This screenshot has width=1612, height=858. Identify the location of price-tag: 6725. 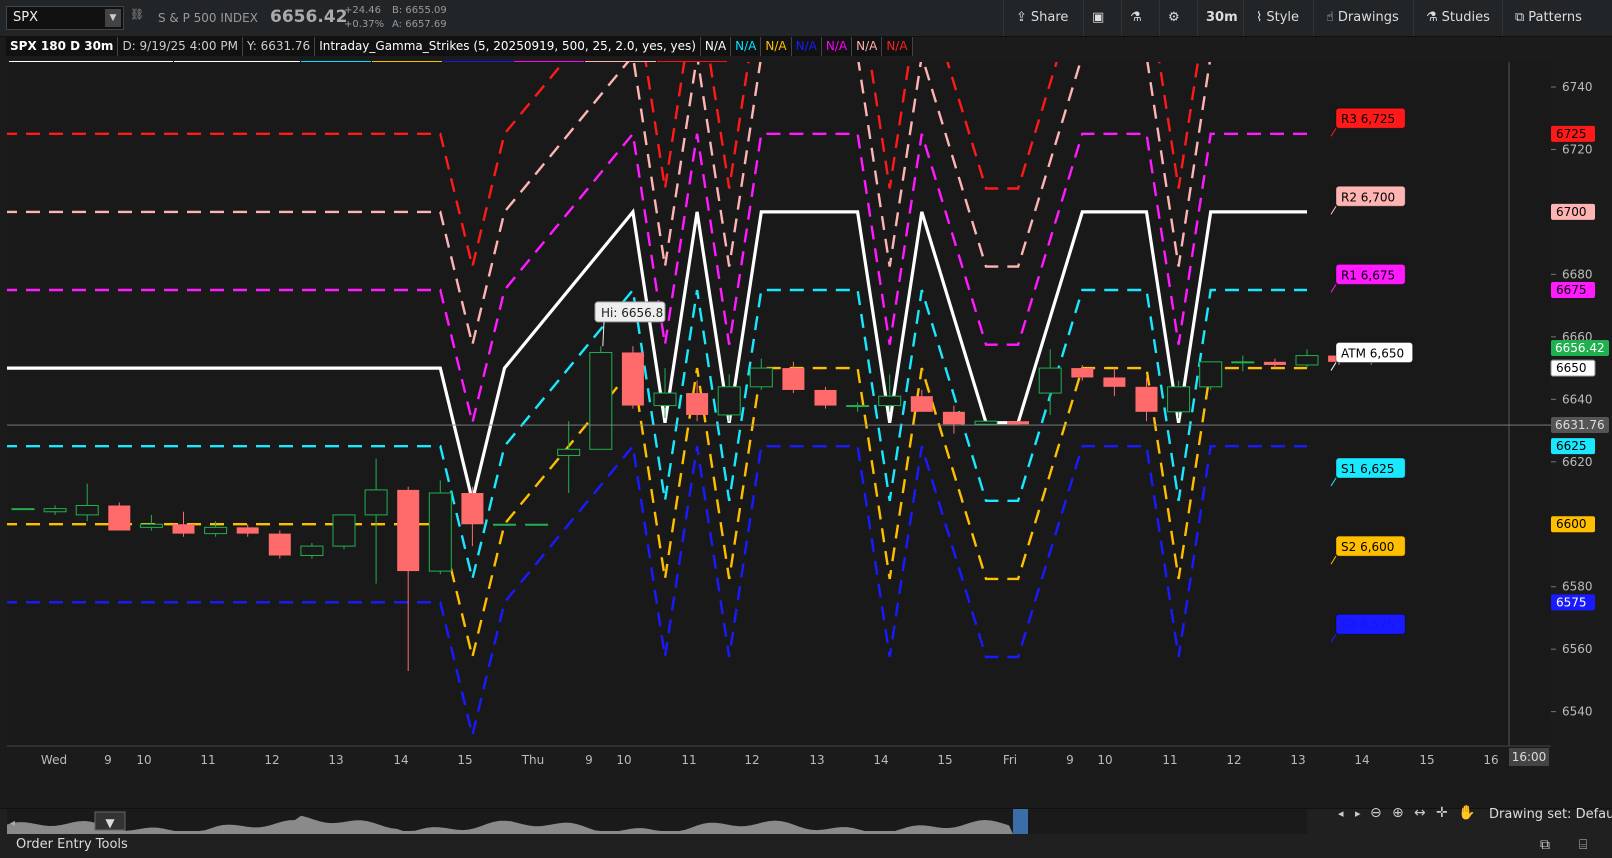
(1571, 134).